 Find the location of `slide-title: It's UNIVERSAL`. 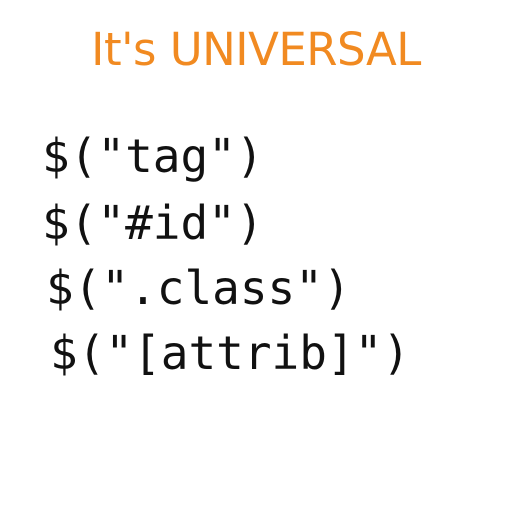

slide-title: It's UNIVERSAL is located at coordinates (256, 49).